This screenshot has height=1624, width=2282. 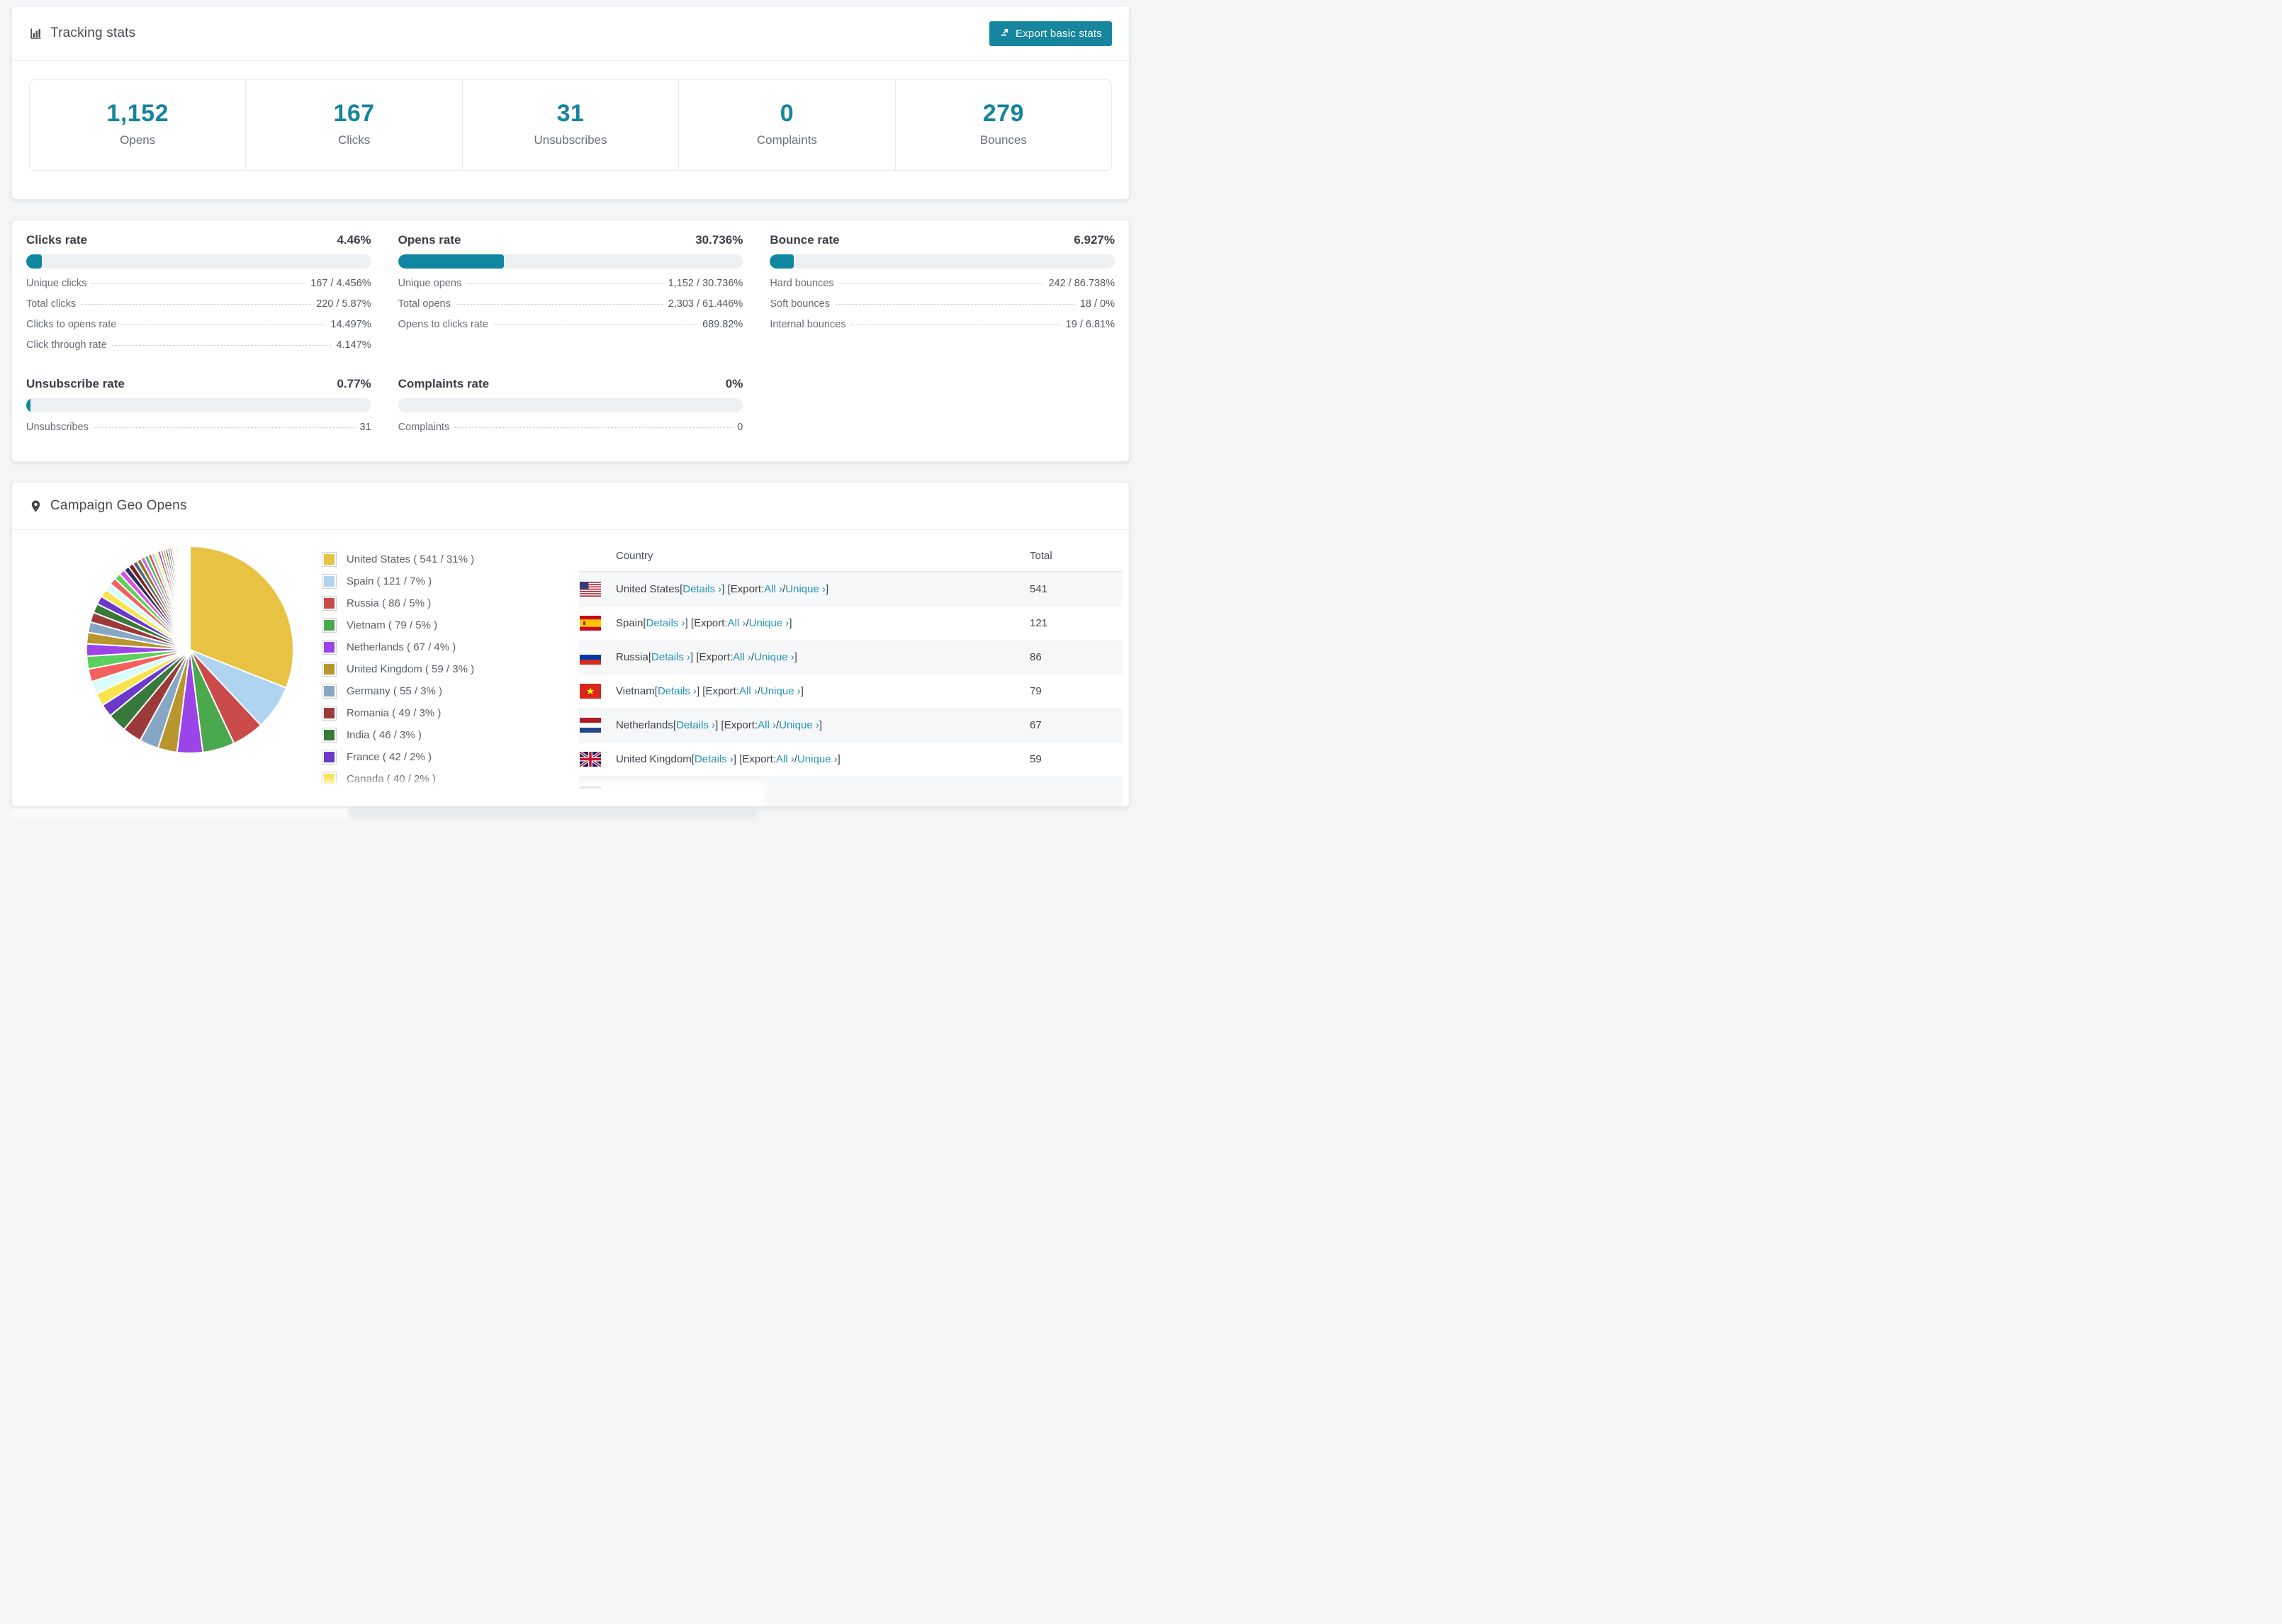 What do you see at coordinates (1036, 657) in the screenshot?
I see `total-cell: 86` at bounding box center [1036, 657].